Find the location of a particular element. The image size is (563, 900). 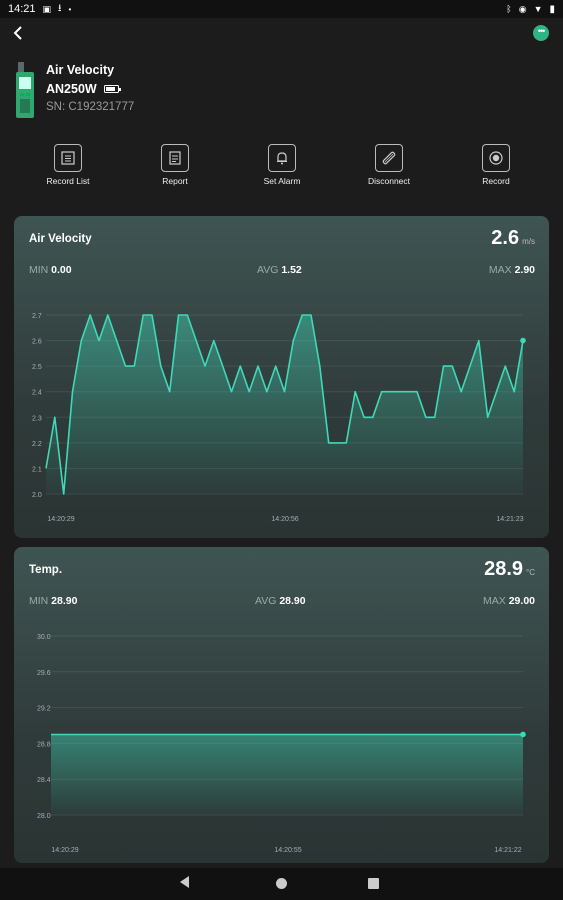

y-tick-label: 2.7 is located at coordinates (37, 316).